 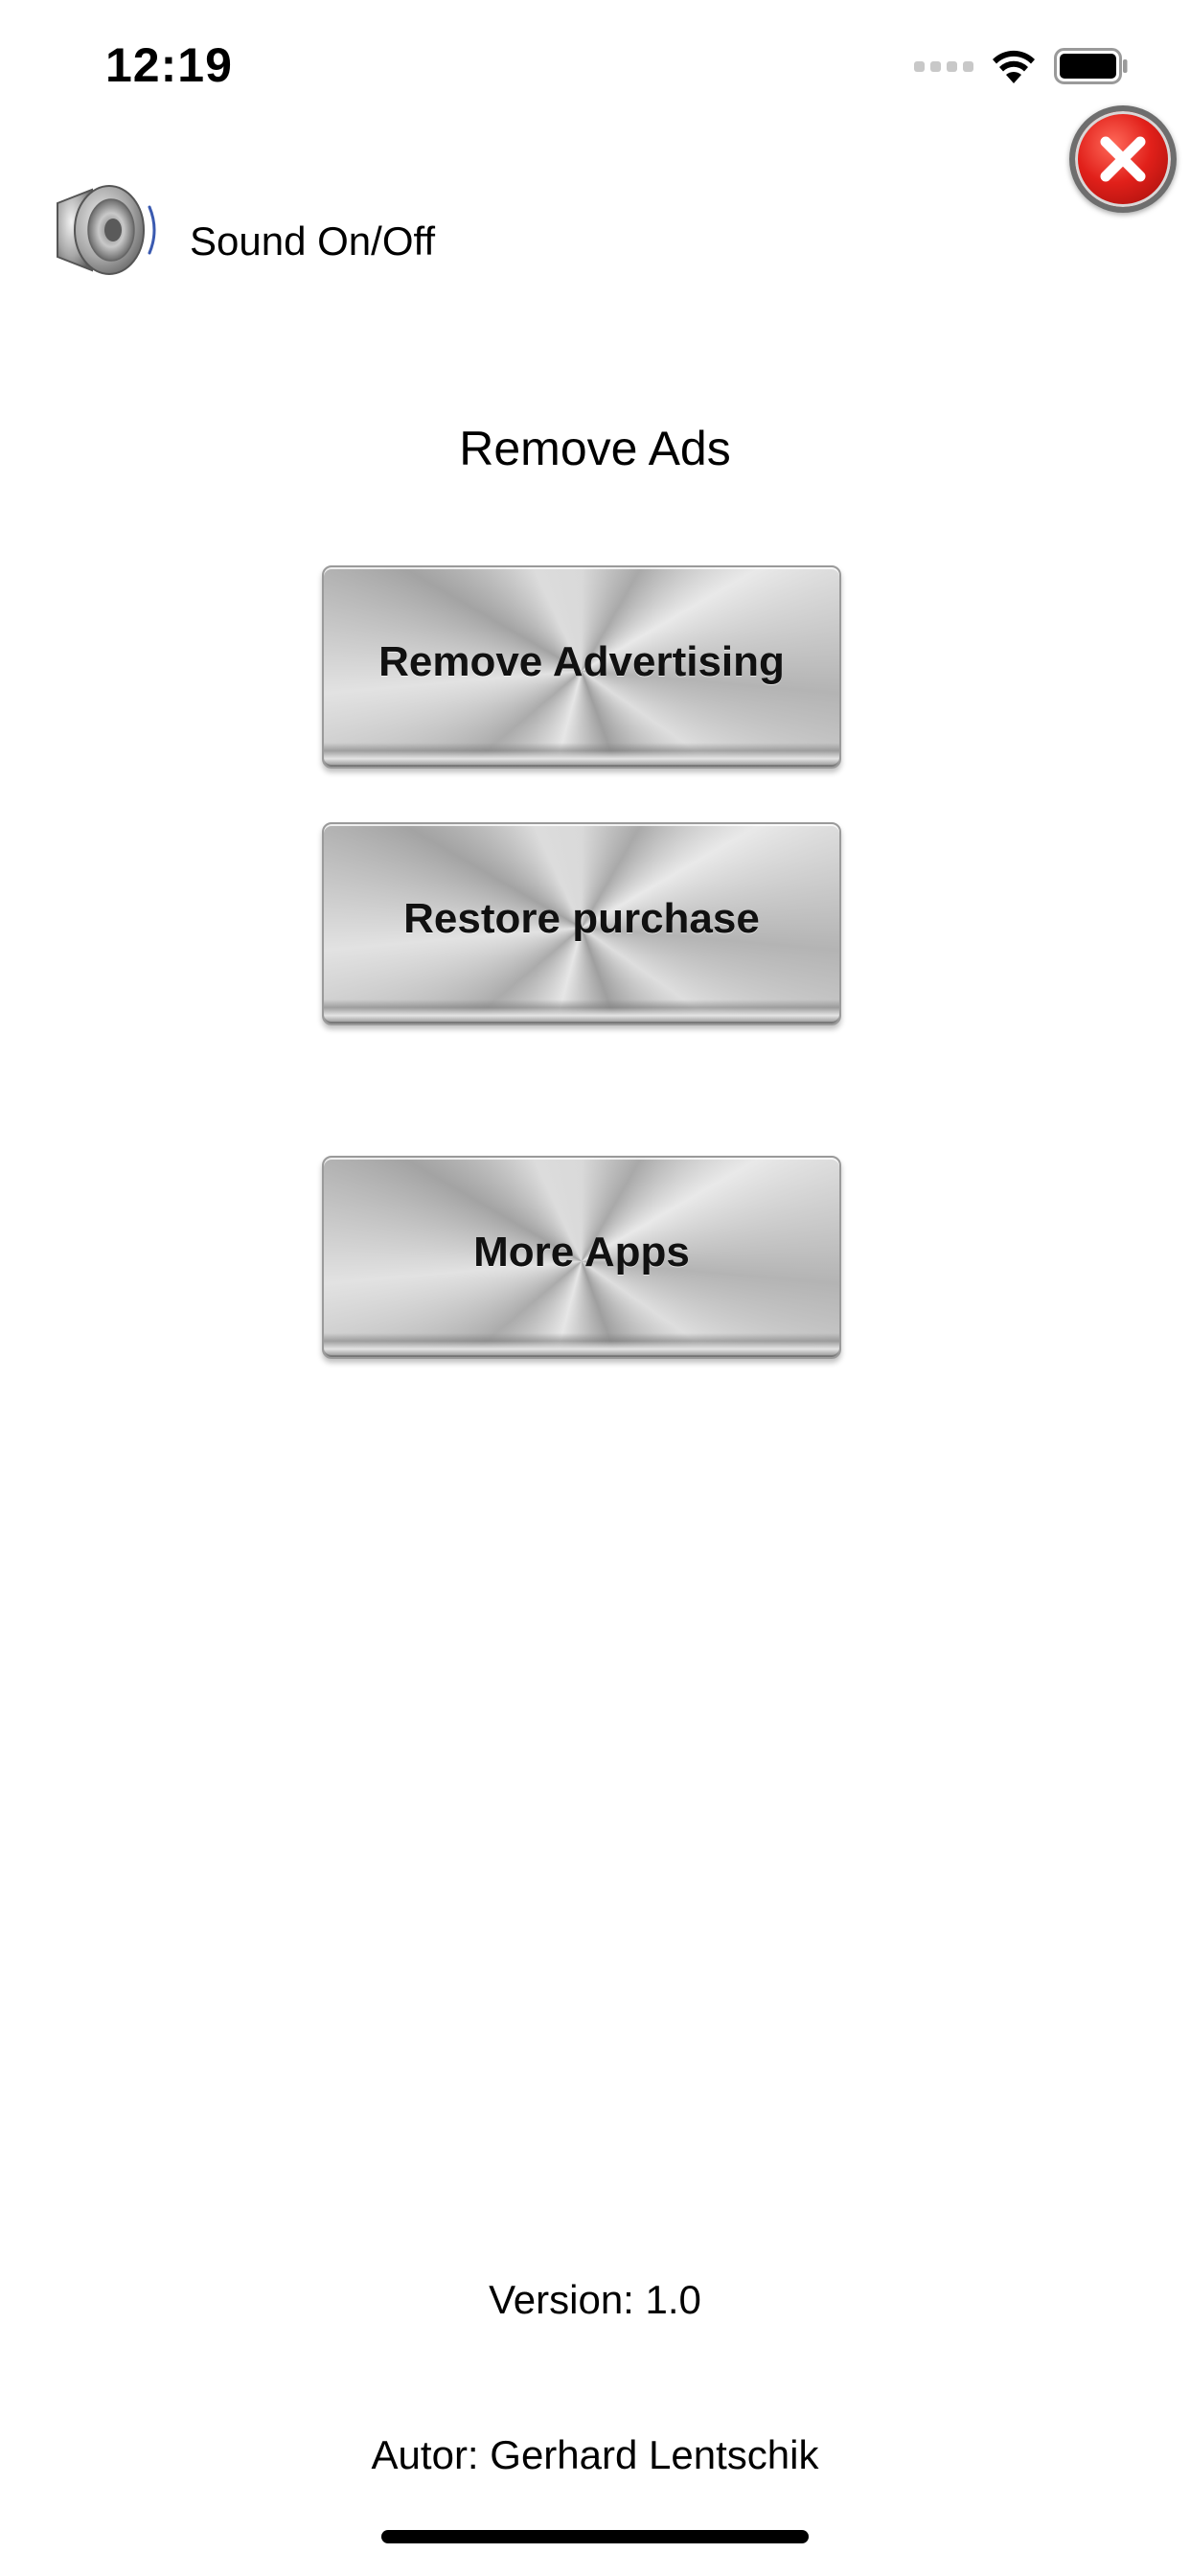 I want to click on battery-icon, so click(x=1092, y=66).